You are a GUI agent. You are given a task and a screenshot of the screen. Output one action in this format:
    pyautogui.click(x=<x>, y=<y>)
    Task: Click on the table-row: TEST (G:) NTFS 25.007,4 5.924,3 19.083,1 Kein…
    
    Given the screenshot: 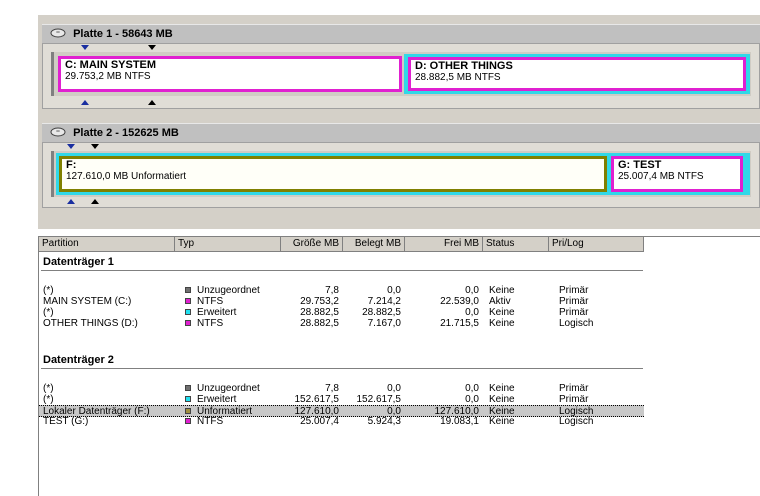 What is the action you would take?
    pyautogui.click(x=341, y=421)
    